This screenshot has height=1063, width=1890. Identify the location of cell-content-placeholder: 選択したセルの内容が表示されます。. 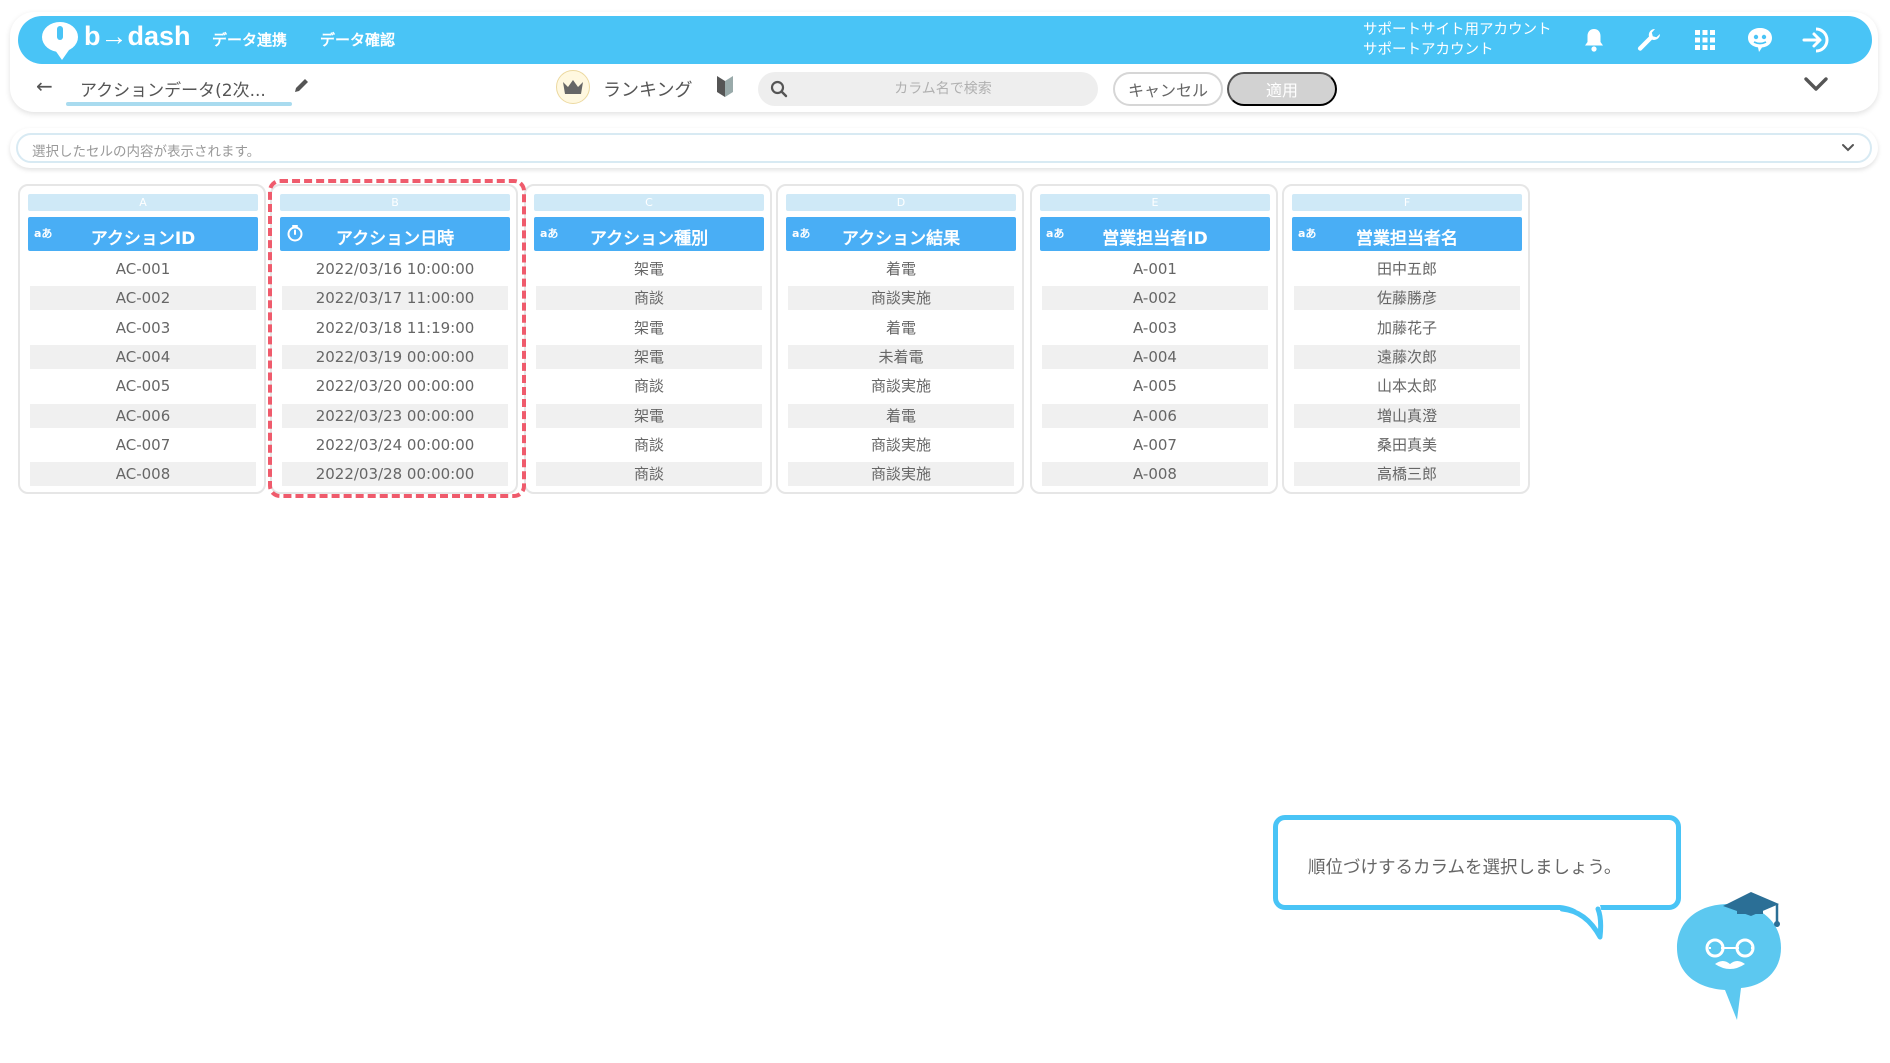
(146, 152).